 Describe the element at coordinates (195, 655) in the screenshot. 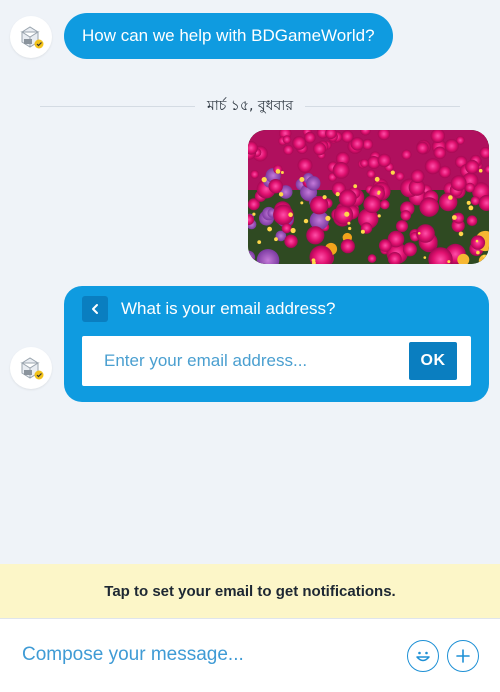

I see `compose-input` at that location.